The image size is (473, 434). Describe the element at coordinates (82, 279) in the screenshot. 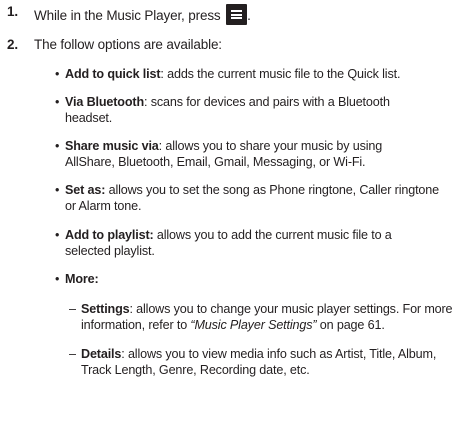

I see `option-term: More:` at that location.